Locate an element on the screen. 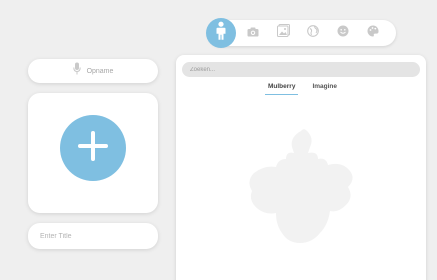 The height and width of the screenshot is (280, 437). palette-icon is located at coordinates (373, 33).